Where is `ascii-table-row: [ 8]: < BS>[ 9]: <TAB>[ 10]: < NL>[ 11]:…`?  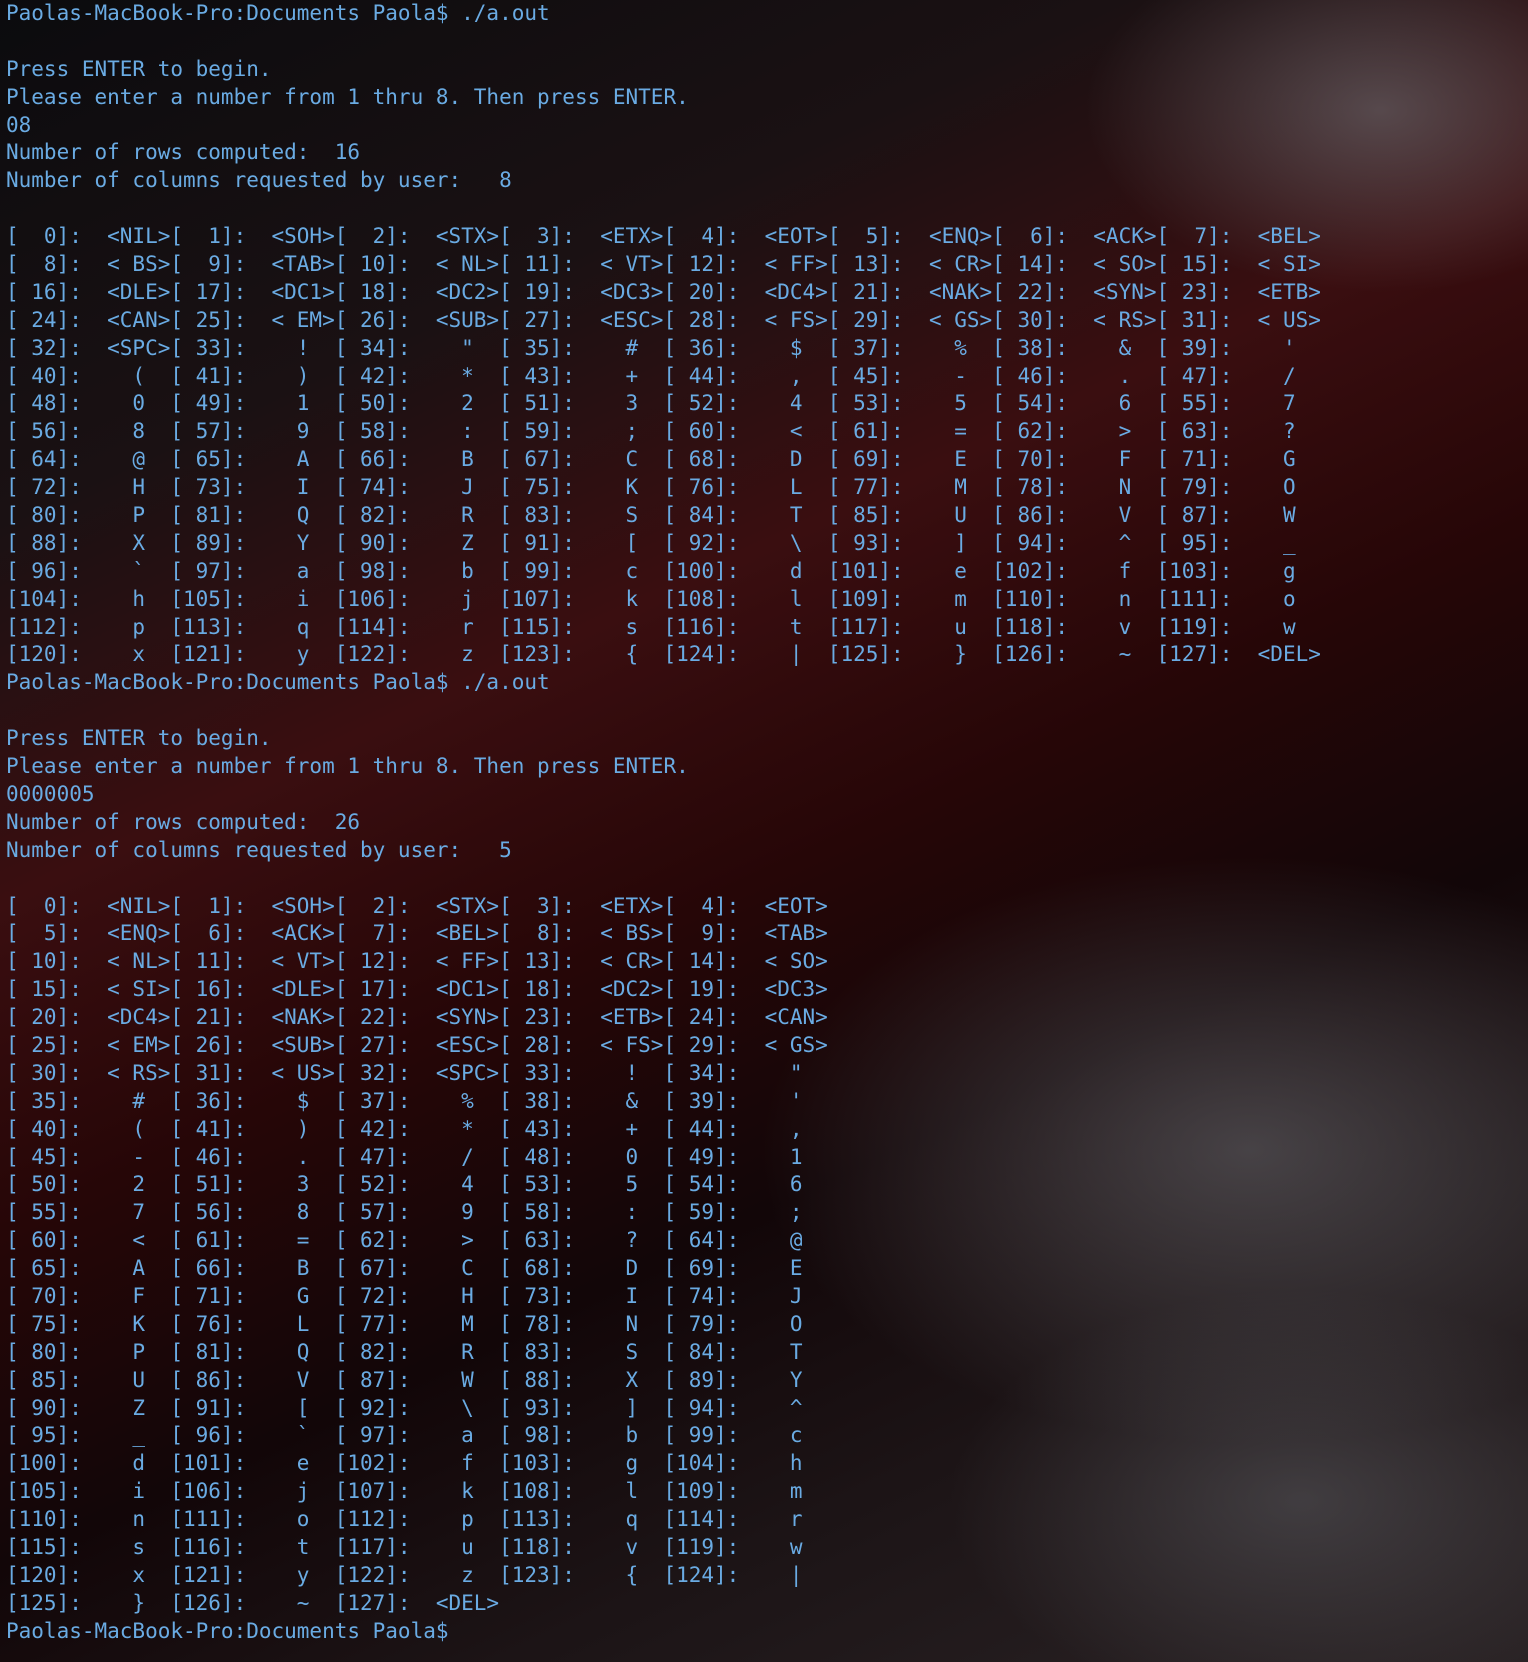 ascii-table-row: [ 8]: < BS>[ 9]: <TAB>[ 10]: < NL>[ 11]:… is located at coordinates (663, 264).